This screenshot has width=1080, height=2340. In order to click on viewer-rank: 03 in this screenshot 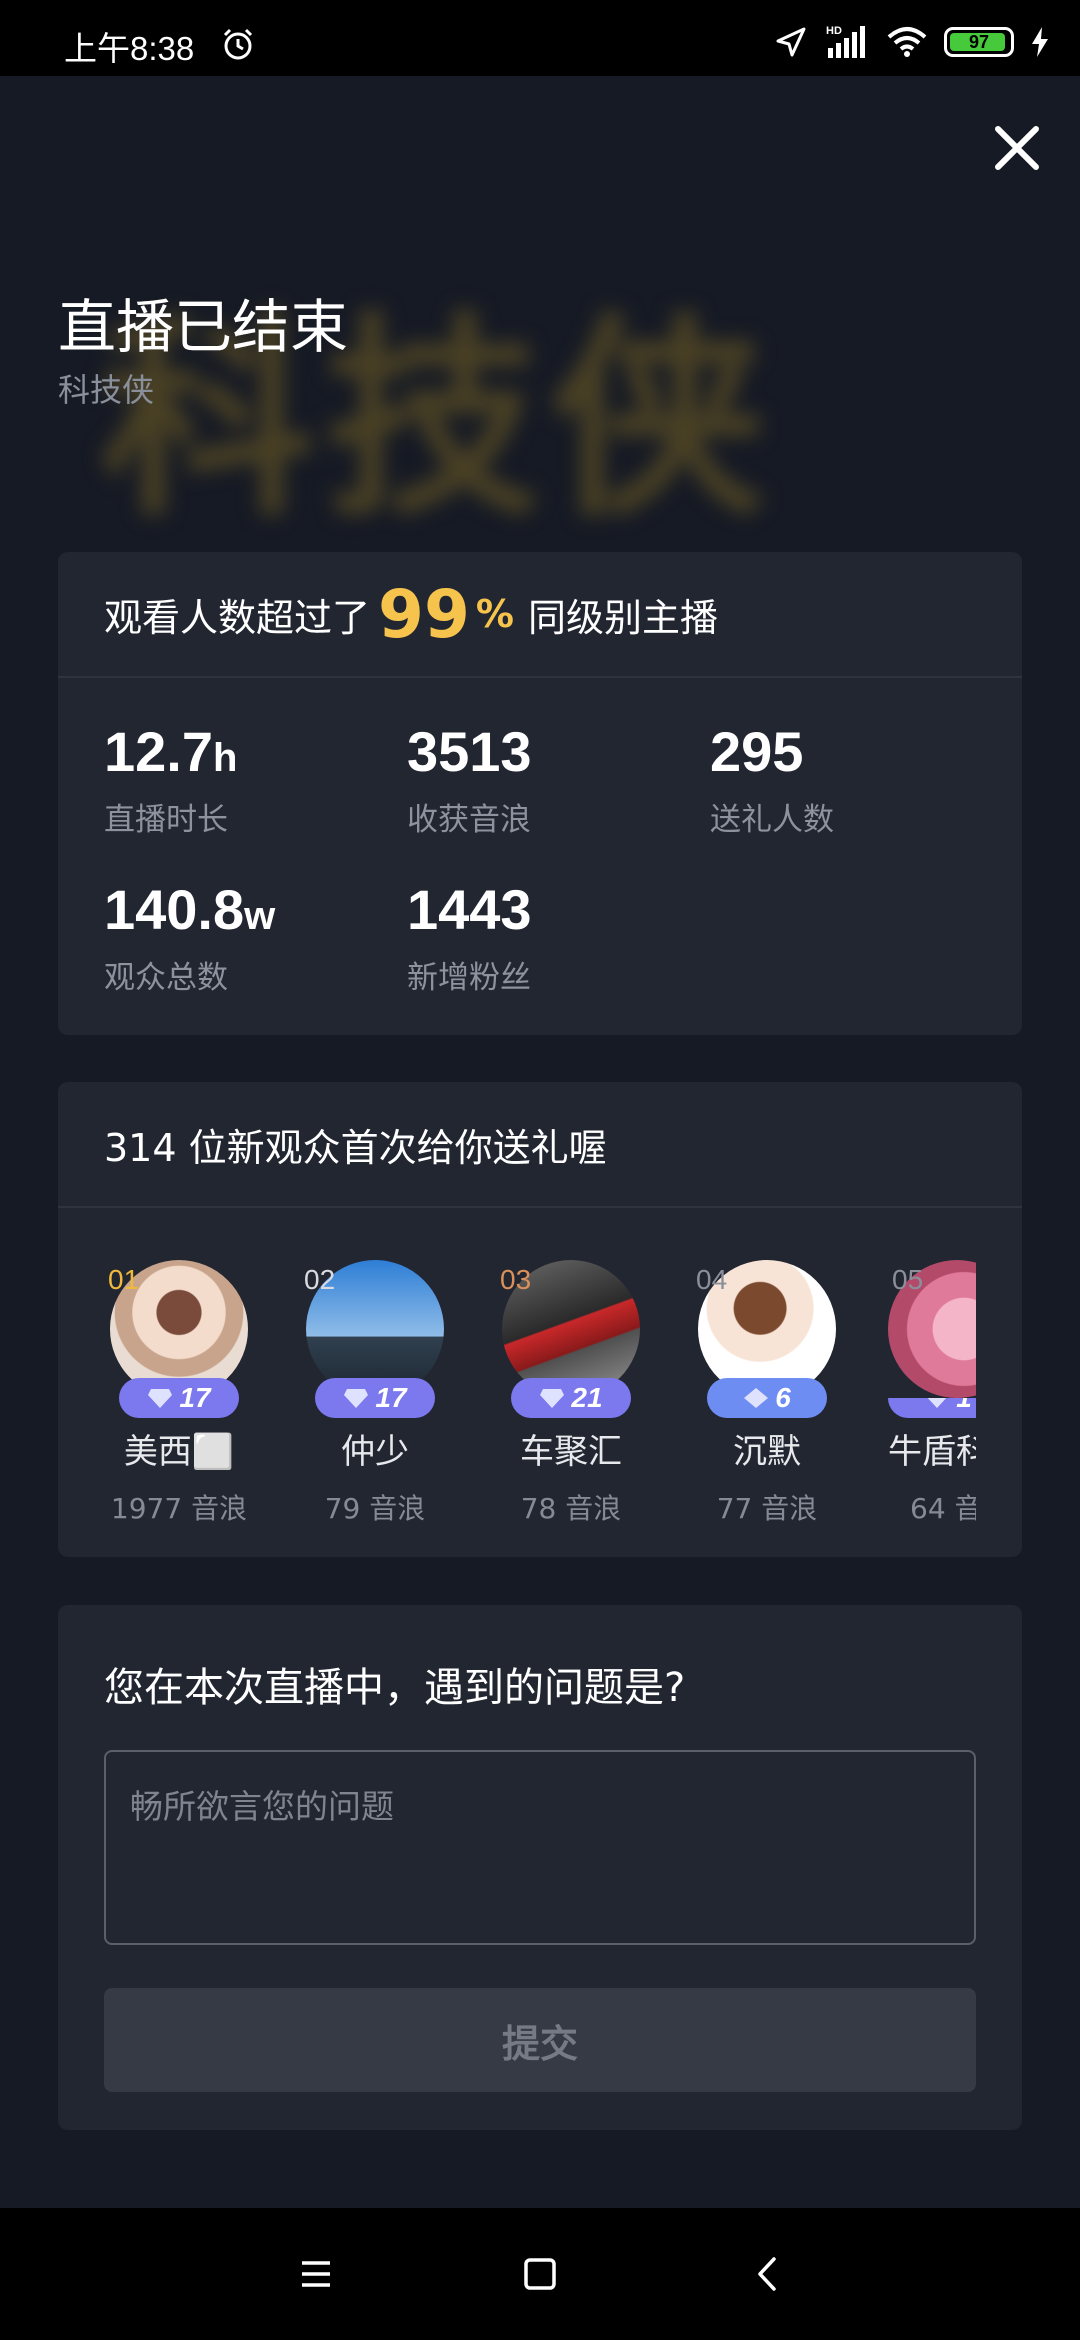, I will do `click(516, 1279)`.